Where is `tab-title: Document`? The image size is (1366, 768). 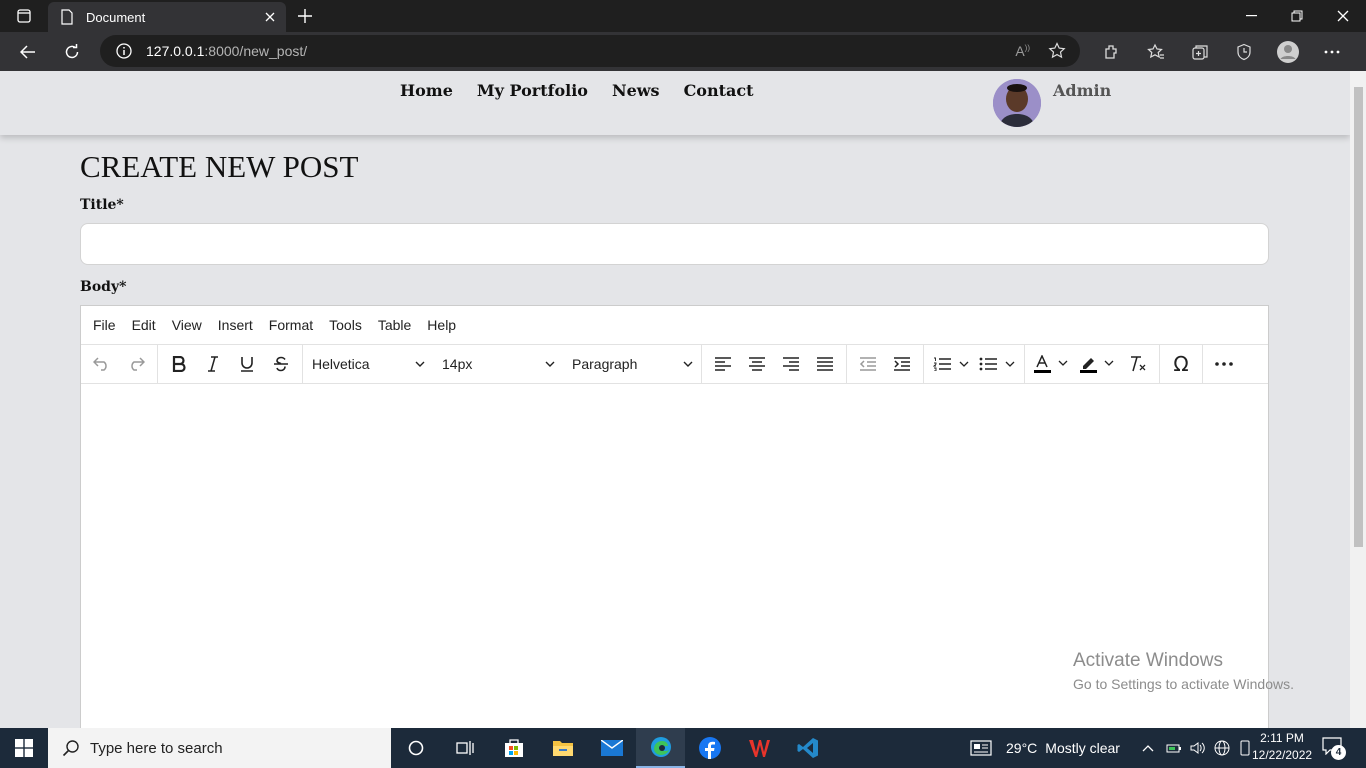 tab-title: Document is located at coordinates (116, 17).